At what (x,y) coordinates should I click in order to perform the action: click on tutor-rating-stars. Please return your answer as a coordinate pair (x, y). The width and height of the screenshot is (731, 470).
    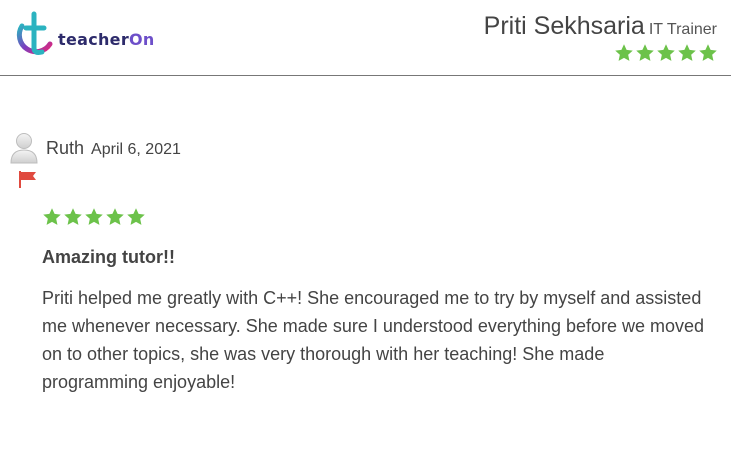
    Looking at the image, I should click on (666, 53).